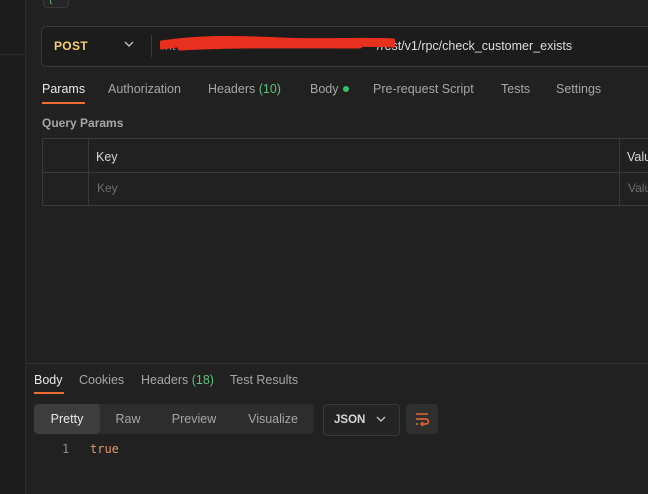 The image size is (648, 494). I want to click on tab-headers: Headers (10), so click(244, 89).